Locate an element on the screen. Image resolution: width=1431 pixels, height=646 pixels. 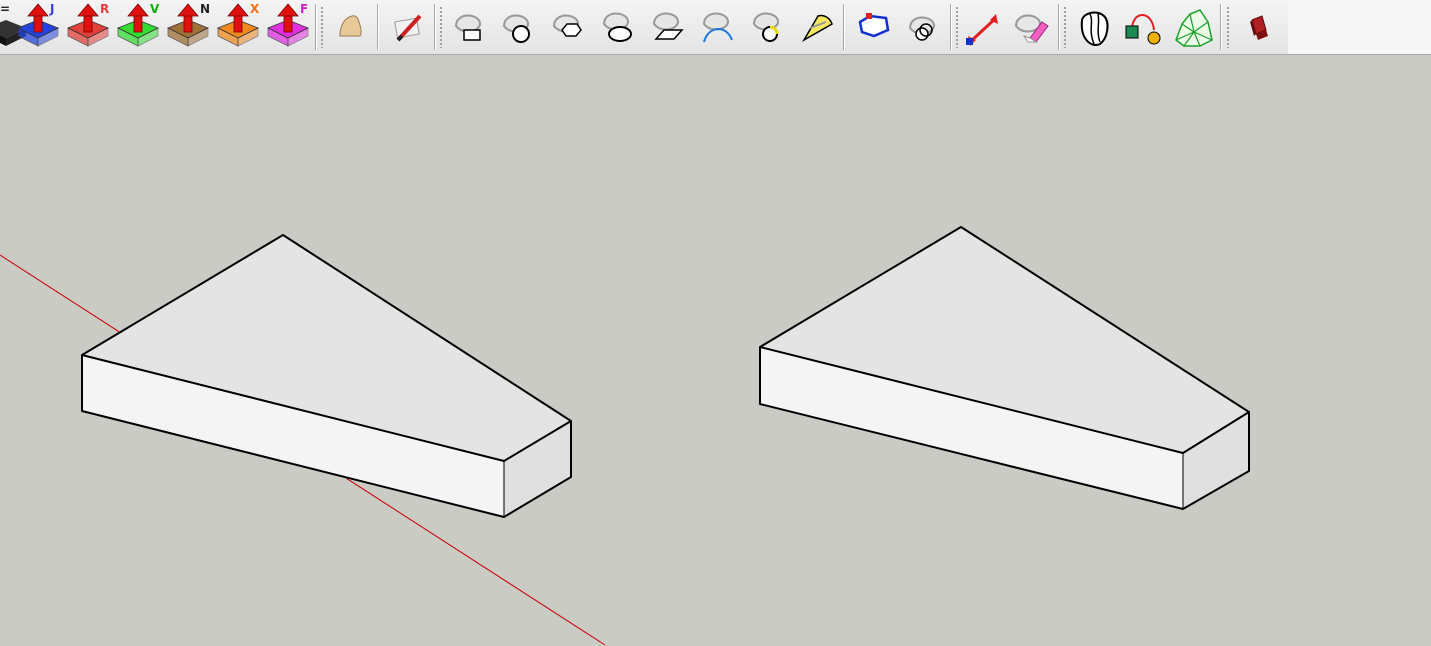
shape-outline-icon is located at coordinates (1094, 28).